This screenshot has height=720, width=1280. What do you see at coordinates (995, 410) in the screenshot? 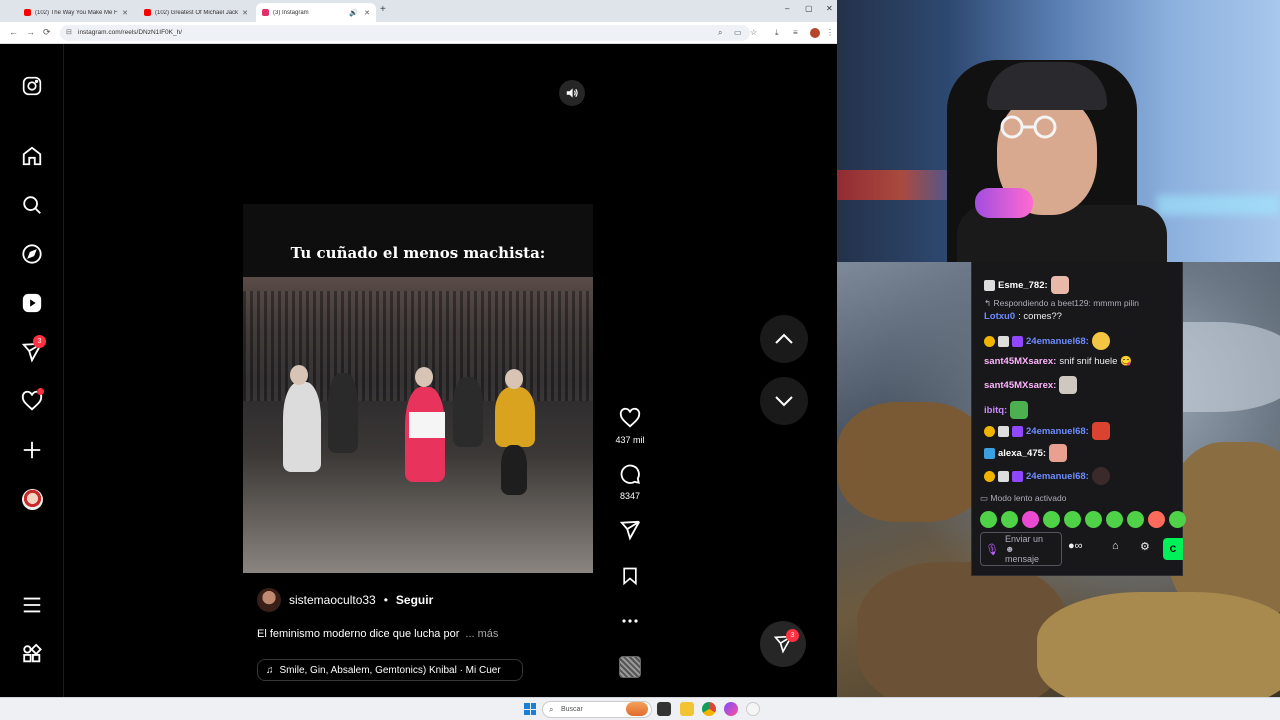
I see `chat-username: ibitq:` at bounding box center [995, 410].